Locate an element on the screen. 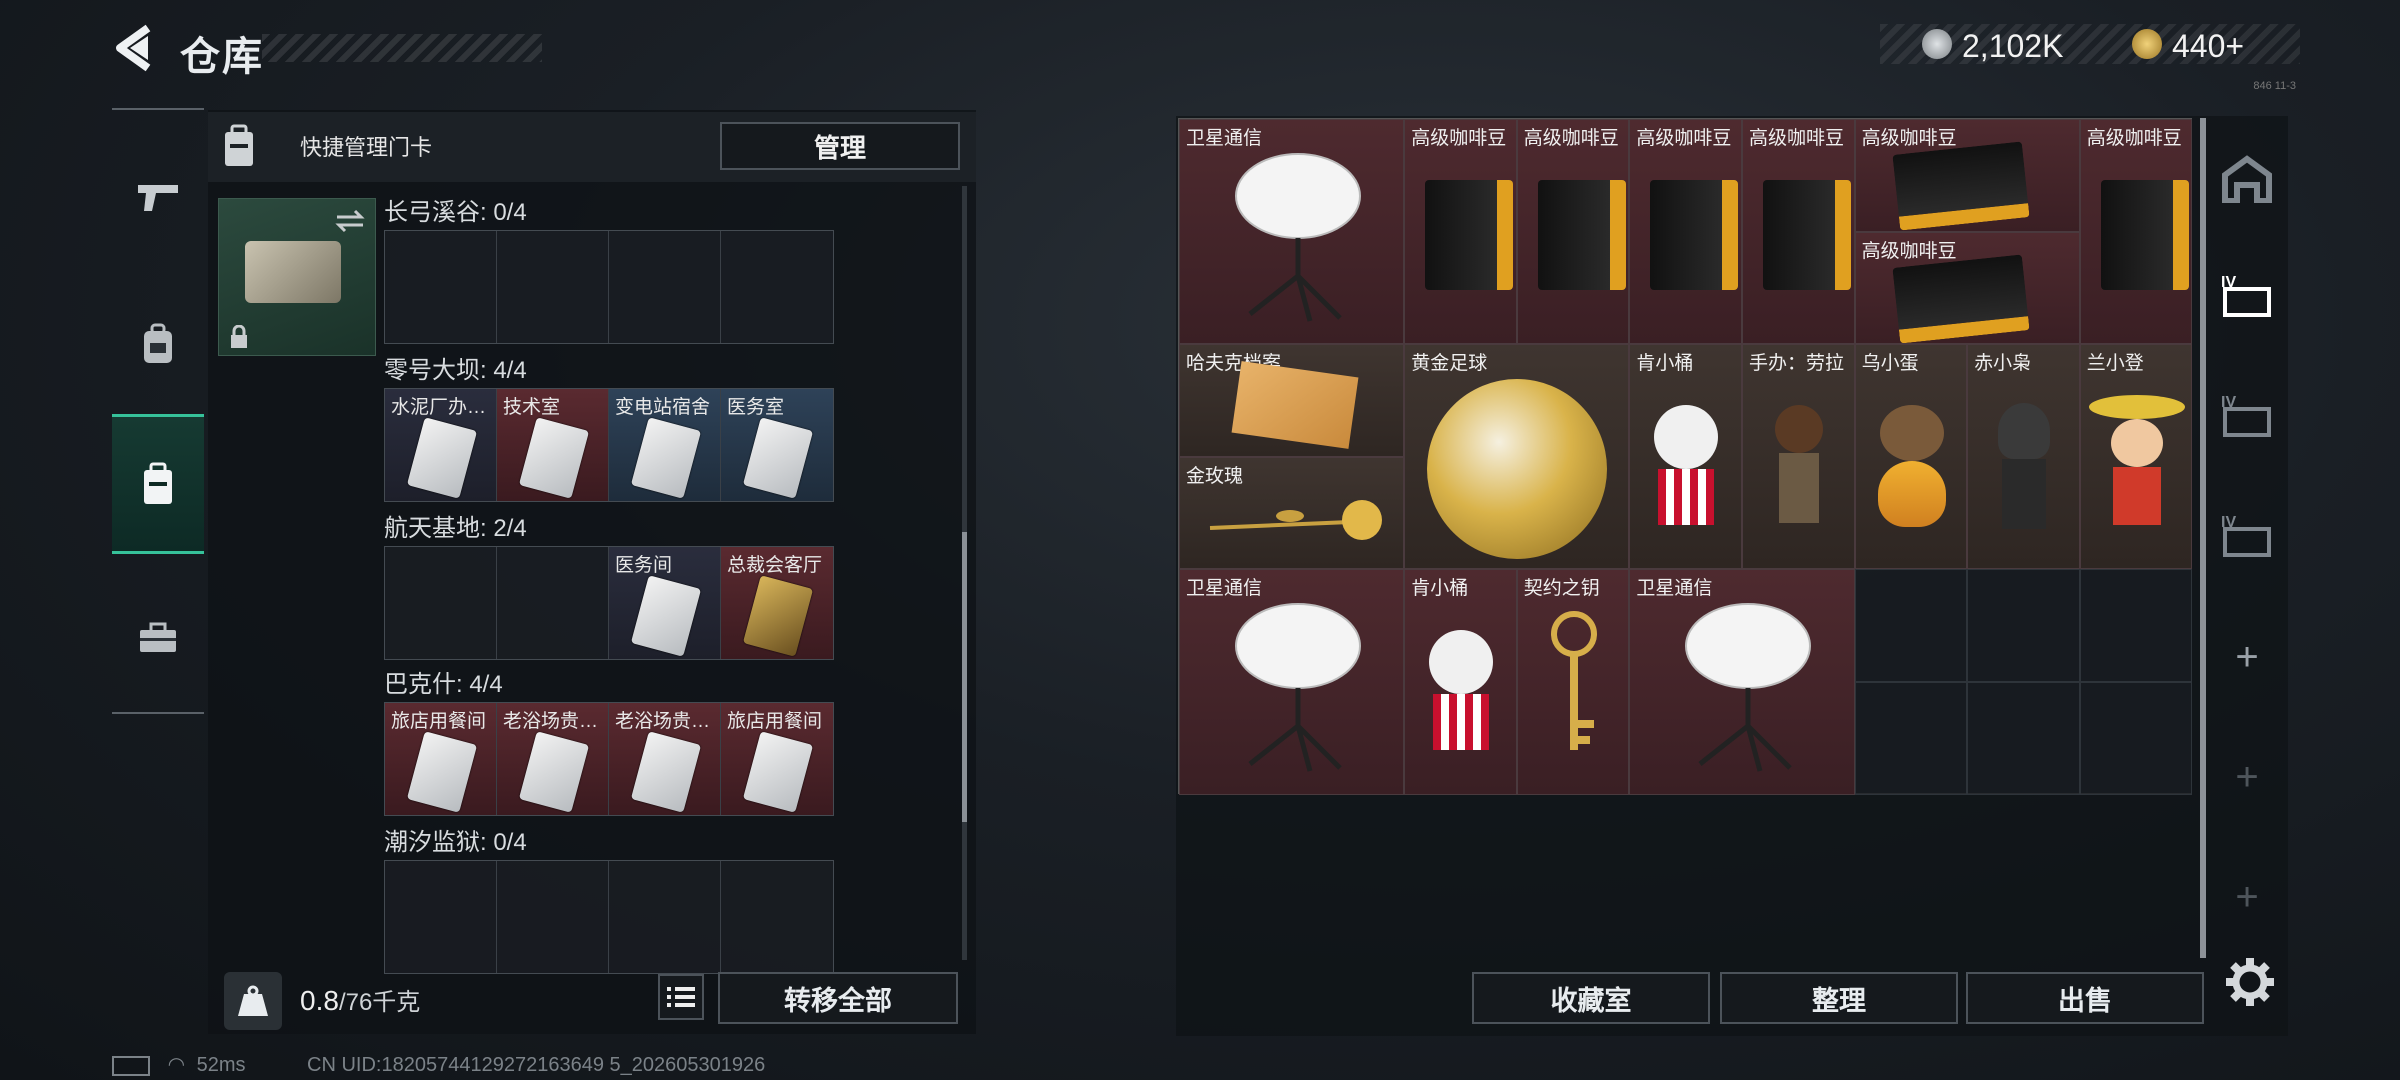 This screenshot has height=1080, width=2400. item-golden-rose: 金玫瑰 is located at coordinates (1292, 513).